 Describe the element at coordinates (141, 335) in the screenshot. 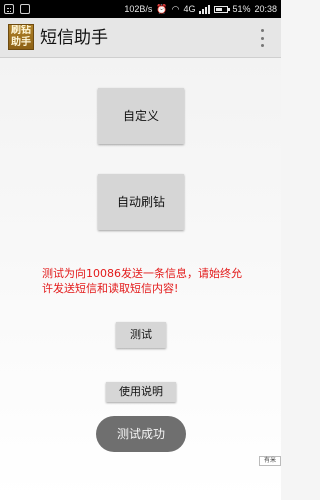

I see `test-button: 测试` at that location.